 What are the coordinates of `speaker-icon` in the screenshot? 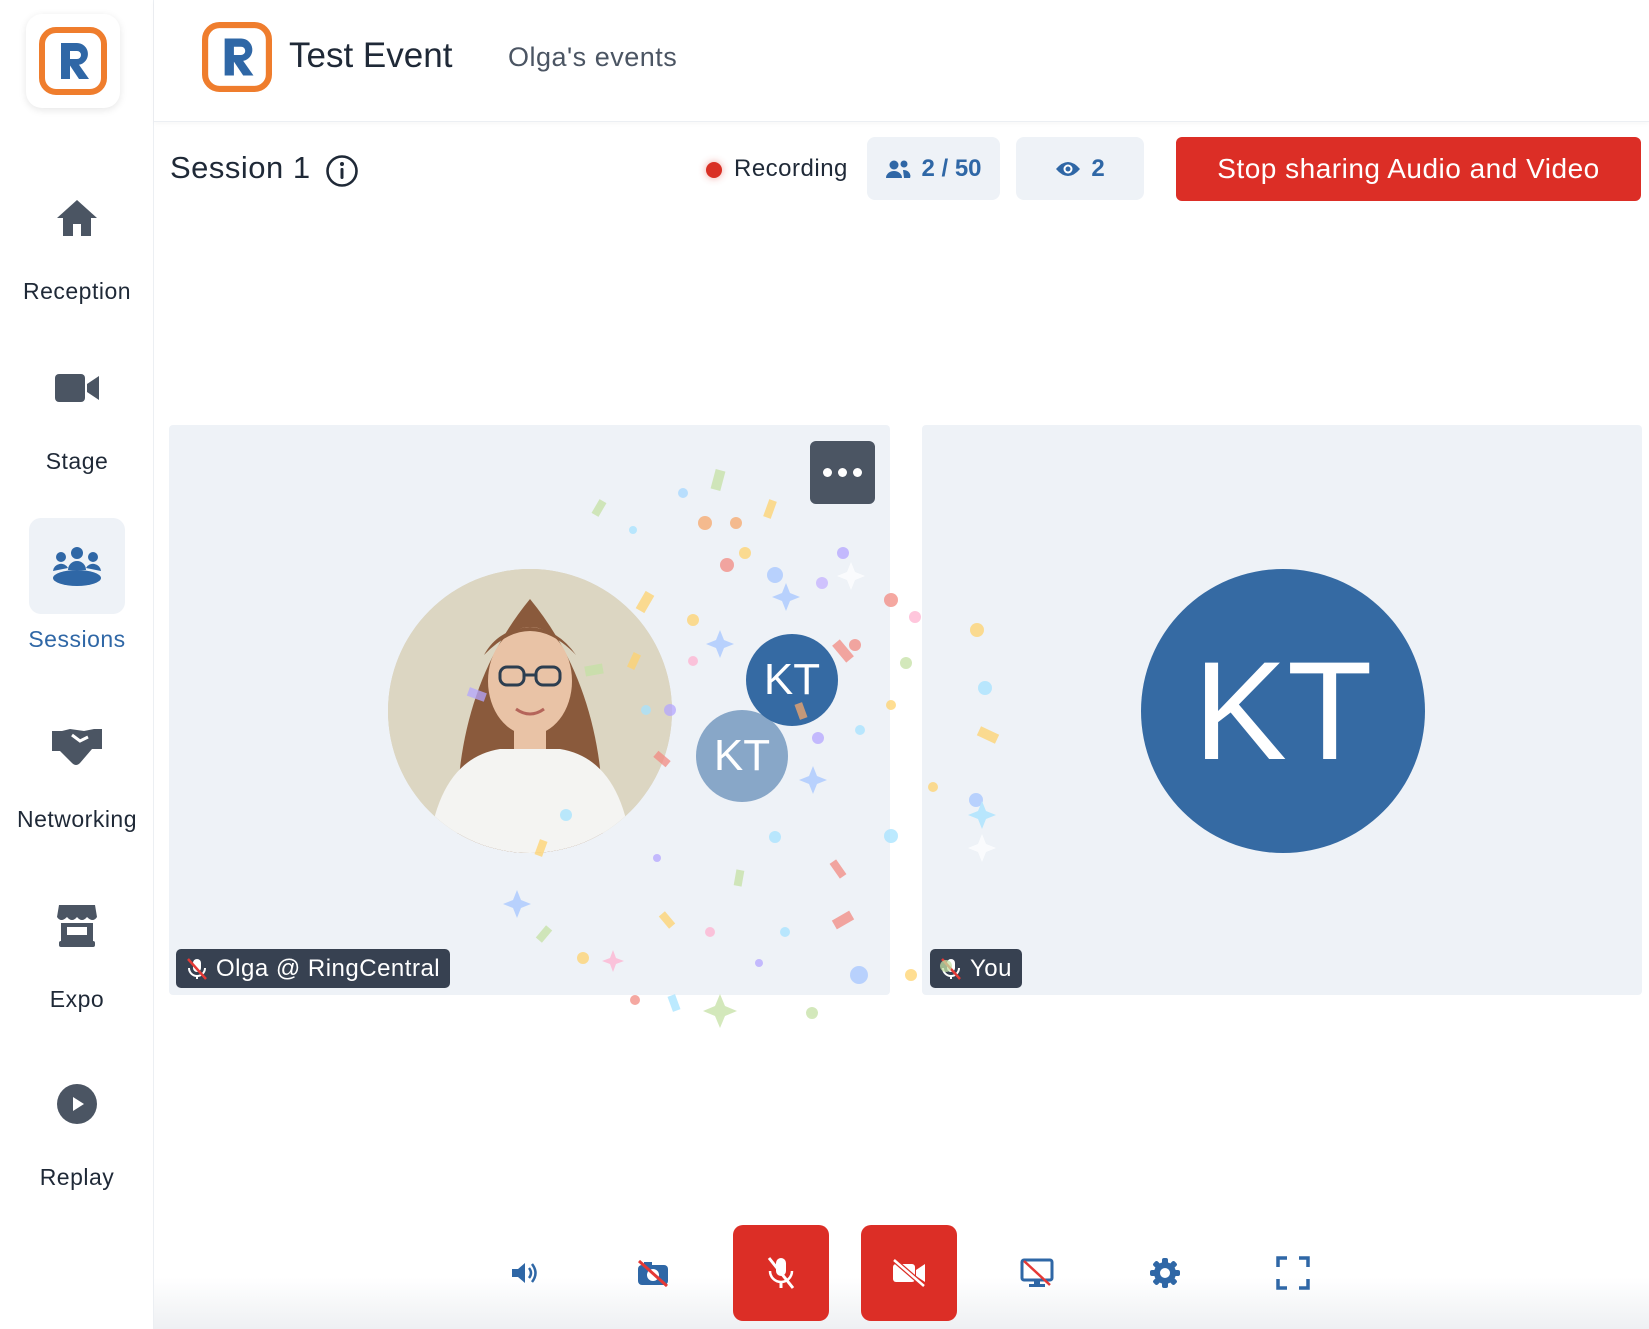 It's located at (524, 1273).